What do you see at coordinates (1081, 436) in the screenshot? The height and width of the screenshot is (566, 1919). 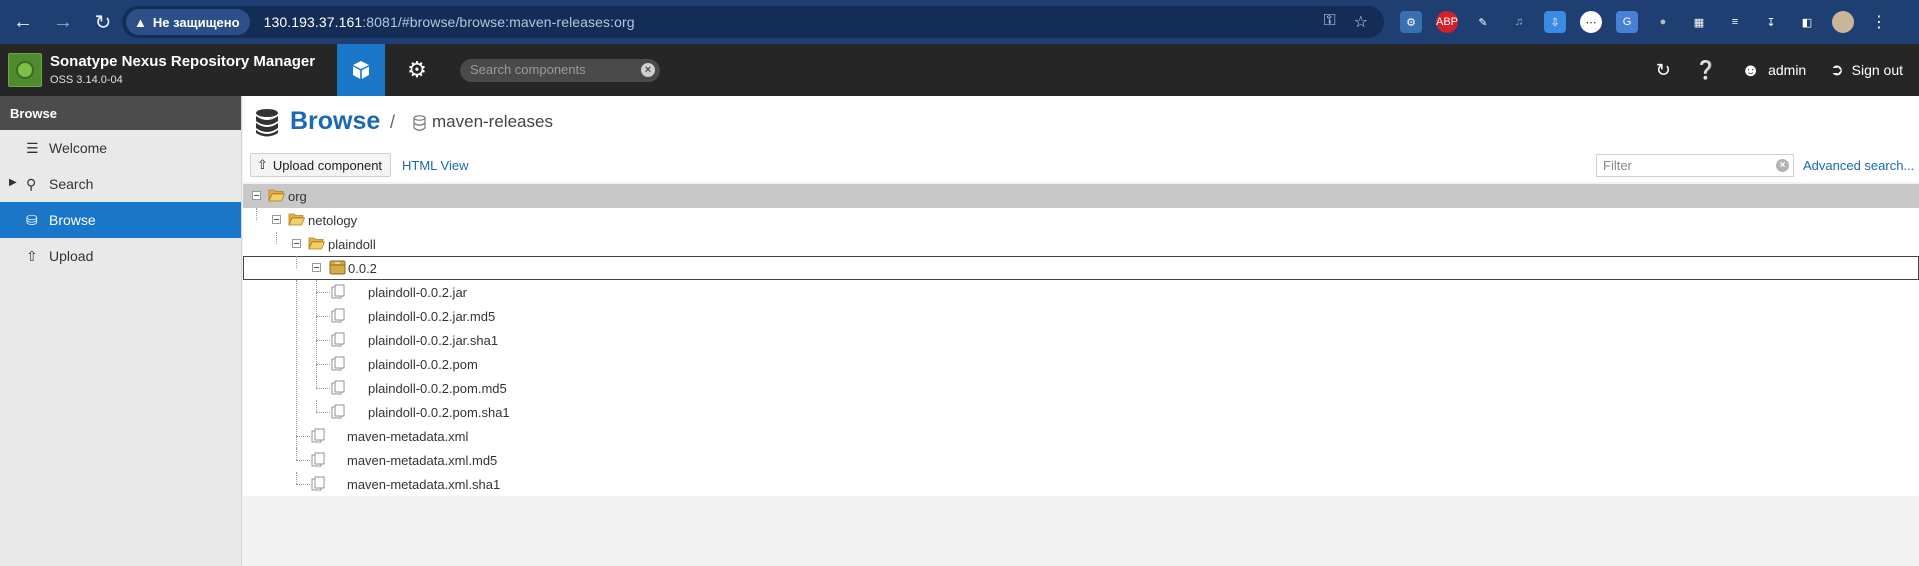 I see `tree-row-file: maven-metadata.xml` at bounding box center [1081, 436].